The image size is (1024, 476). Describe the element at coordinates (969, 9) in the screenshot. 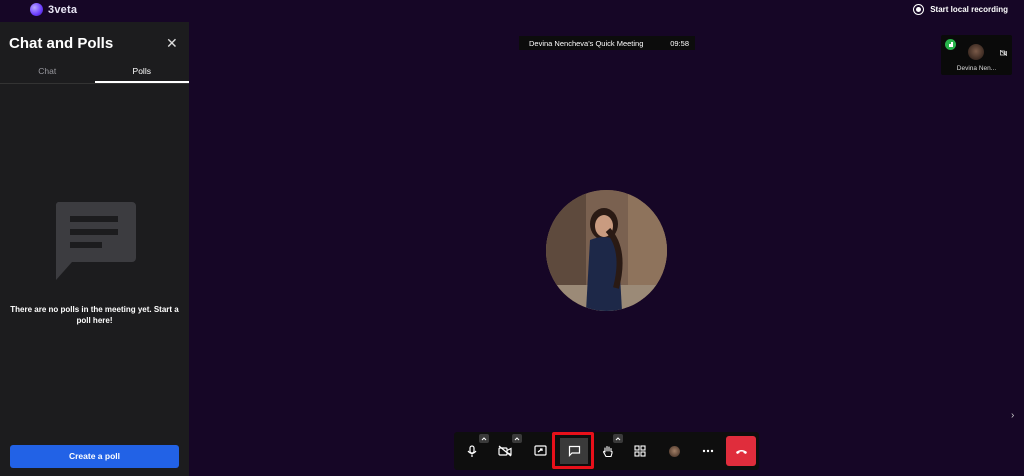

I see `recording-label: Start local recording` at that location.